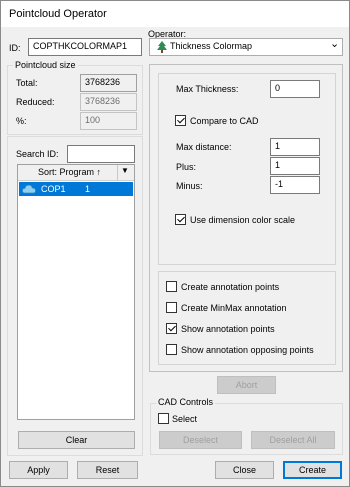  Describe the element at coordinates (85, 47) in the screenshot. I see `id-input: COPTHKCOLORMAP1` at that location.